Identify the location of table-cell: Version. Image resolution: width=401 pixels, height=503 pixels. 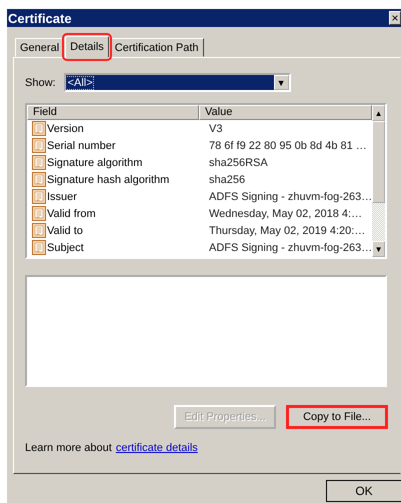
(65, 128).